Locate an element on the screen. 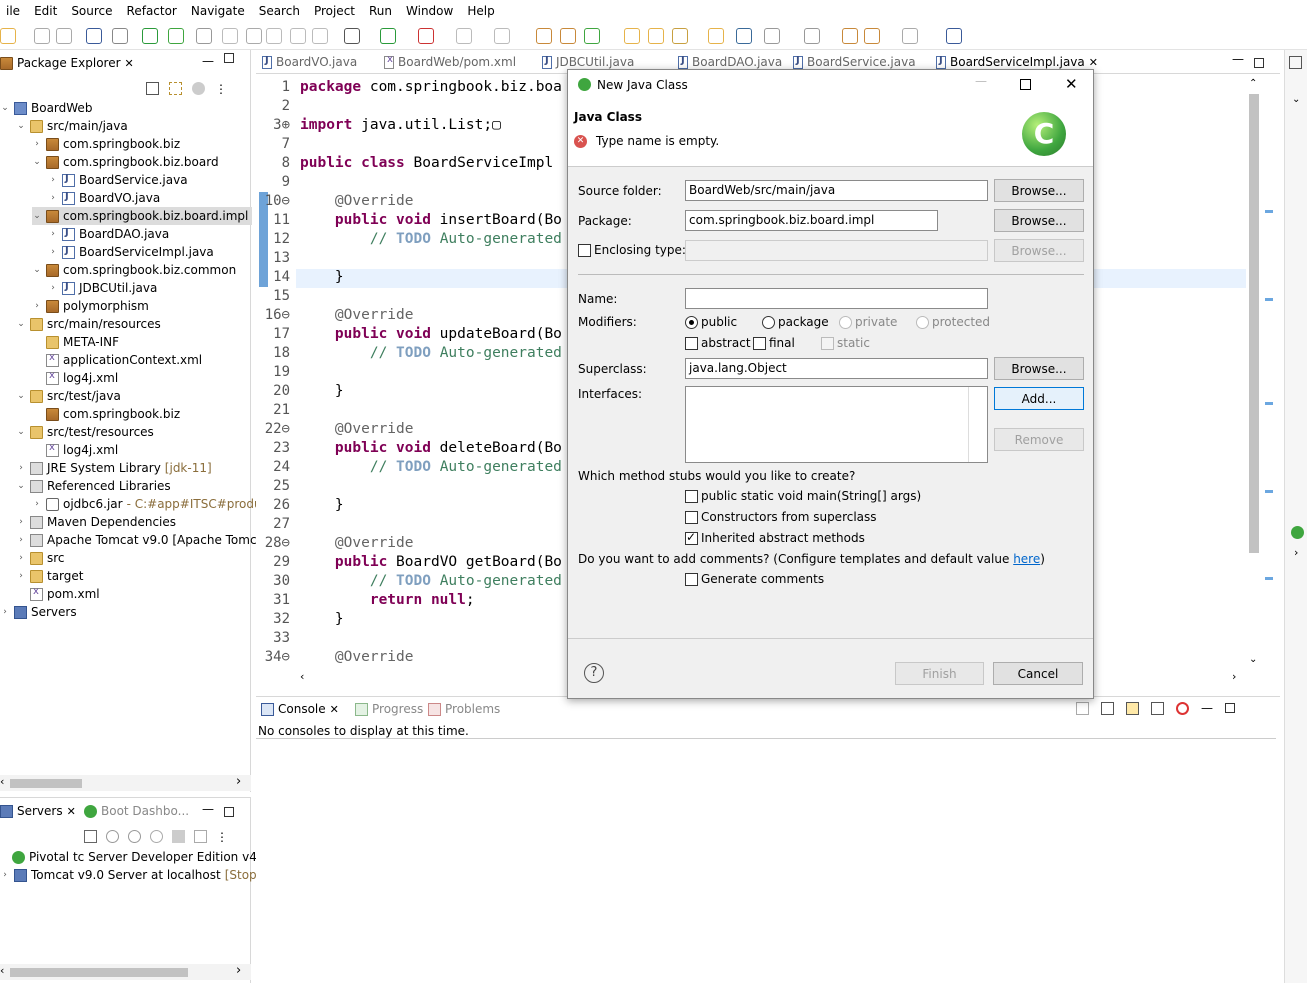  new-server-icon is located at coordinates (90, 836).